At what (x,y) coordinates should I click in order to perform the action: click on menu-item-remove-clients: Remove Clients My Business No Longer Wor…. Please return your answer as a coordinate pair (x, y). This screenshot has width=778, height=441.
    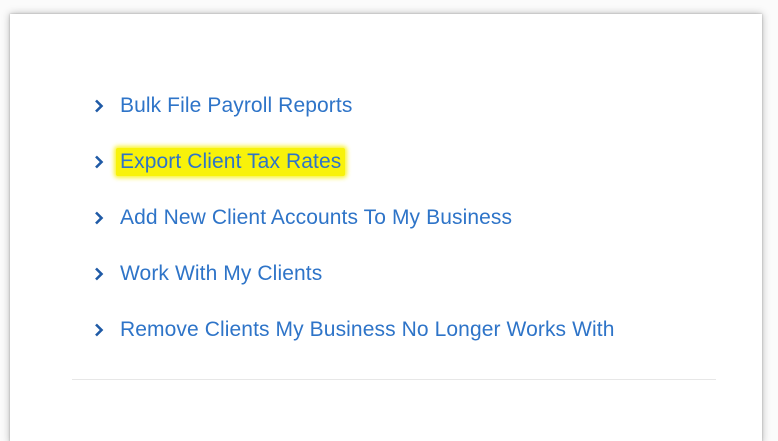
    Looking at the image, I should click on (352, 330).